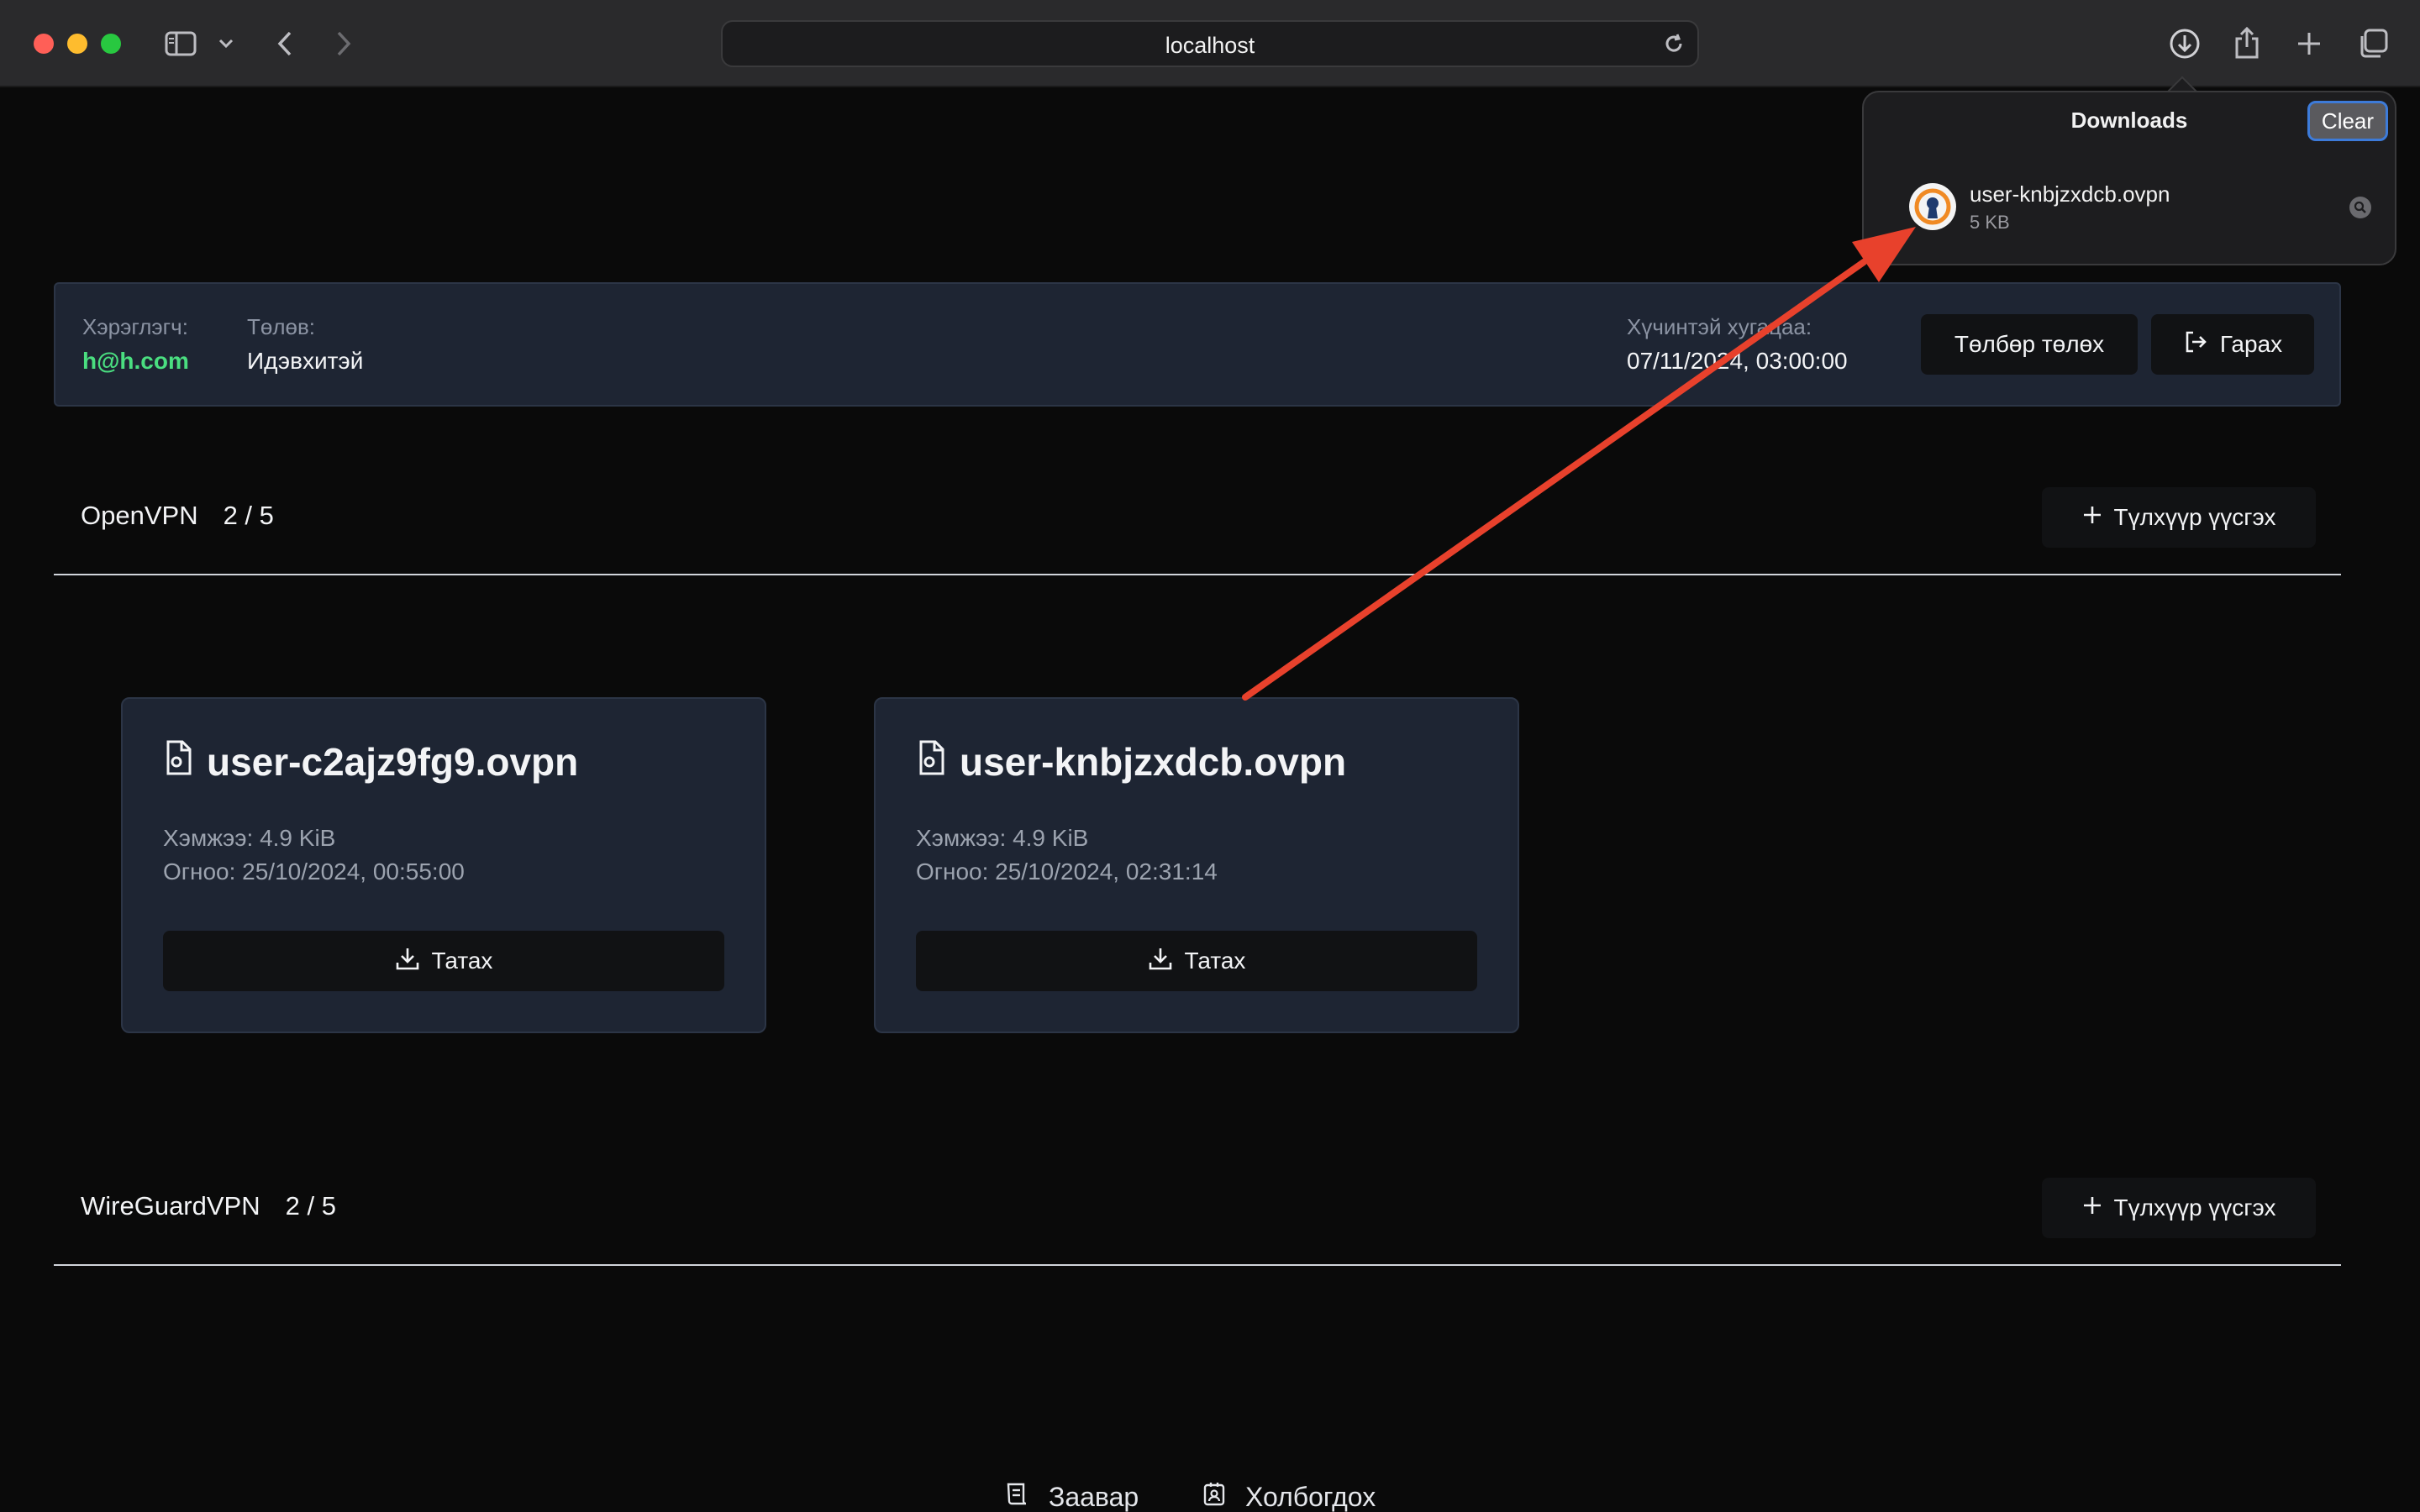 Image resolution: width=2420 pixels, height=1512 pixels. Describe the element at coordinates (180, 43) in the screenshot. I see `sidebar-icon` at that location.